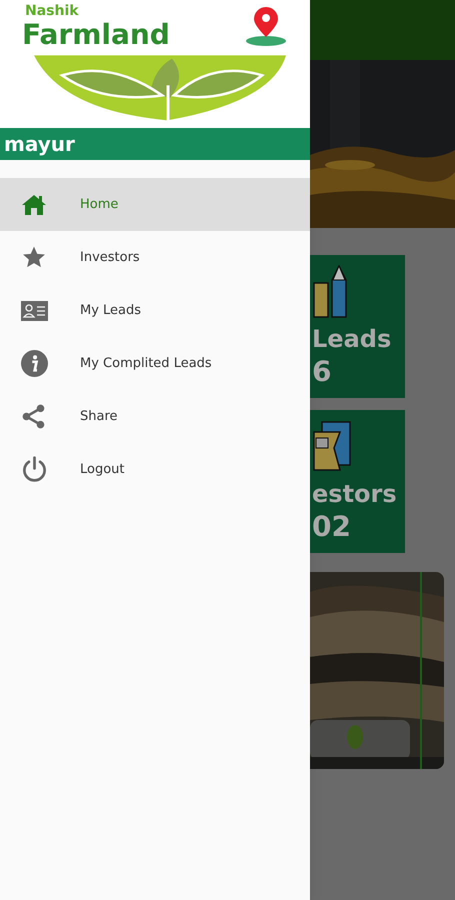 This screenshot has height=900, width=455. Describe the element at coordinates (34, 416) in the screenshot. I see `share-icon` at that location.